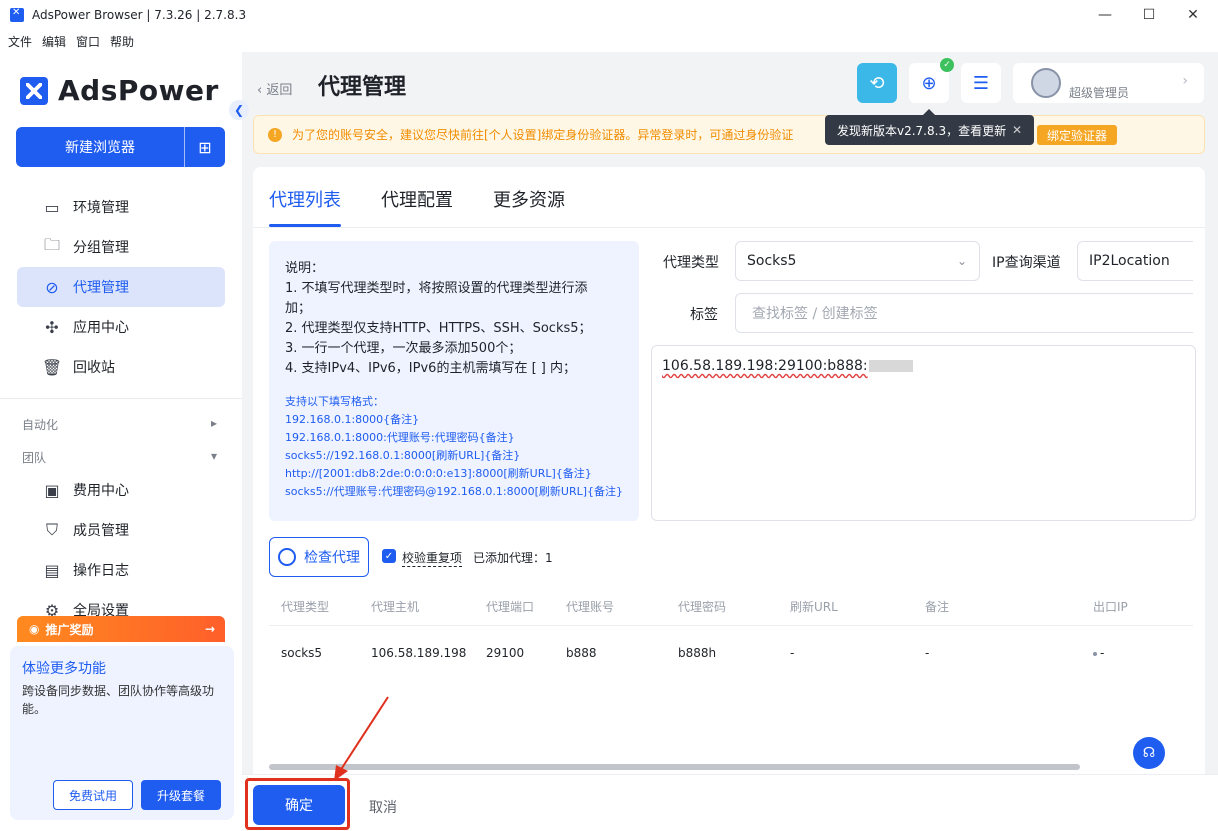 The image size is (1218, 831). Describe the element at coordinates (922, 130) in the screenshot. I see `tooltip-text: 发现新版本v2.7.8.3，查看更新` at that location.